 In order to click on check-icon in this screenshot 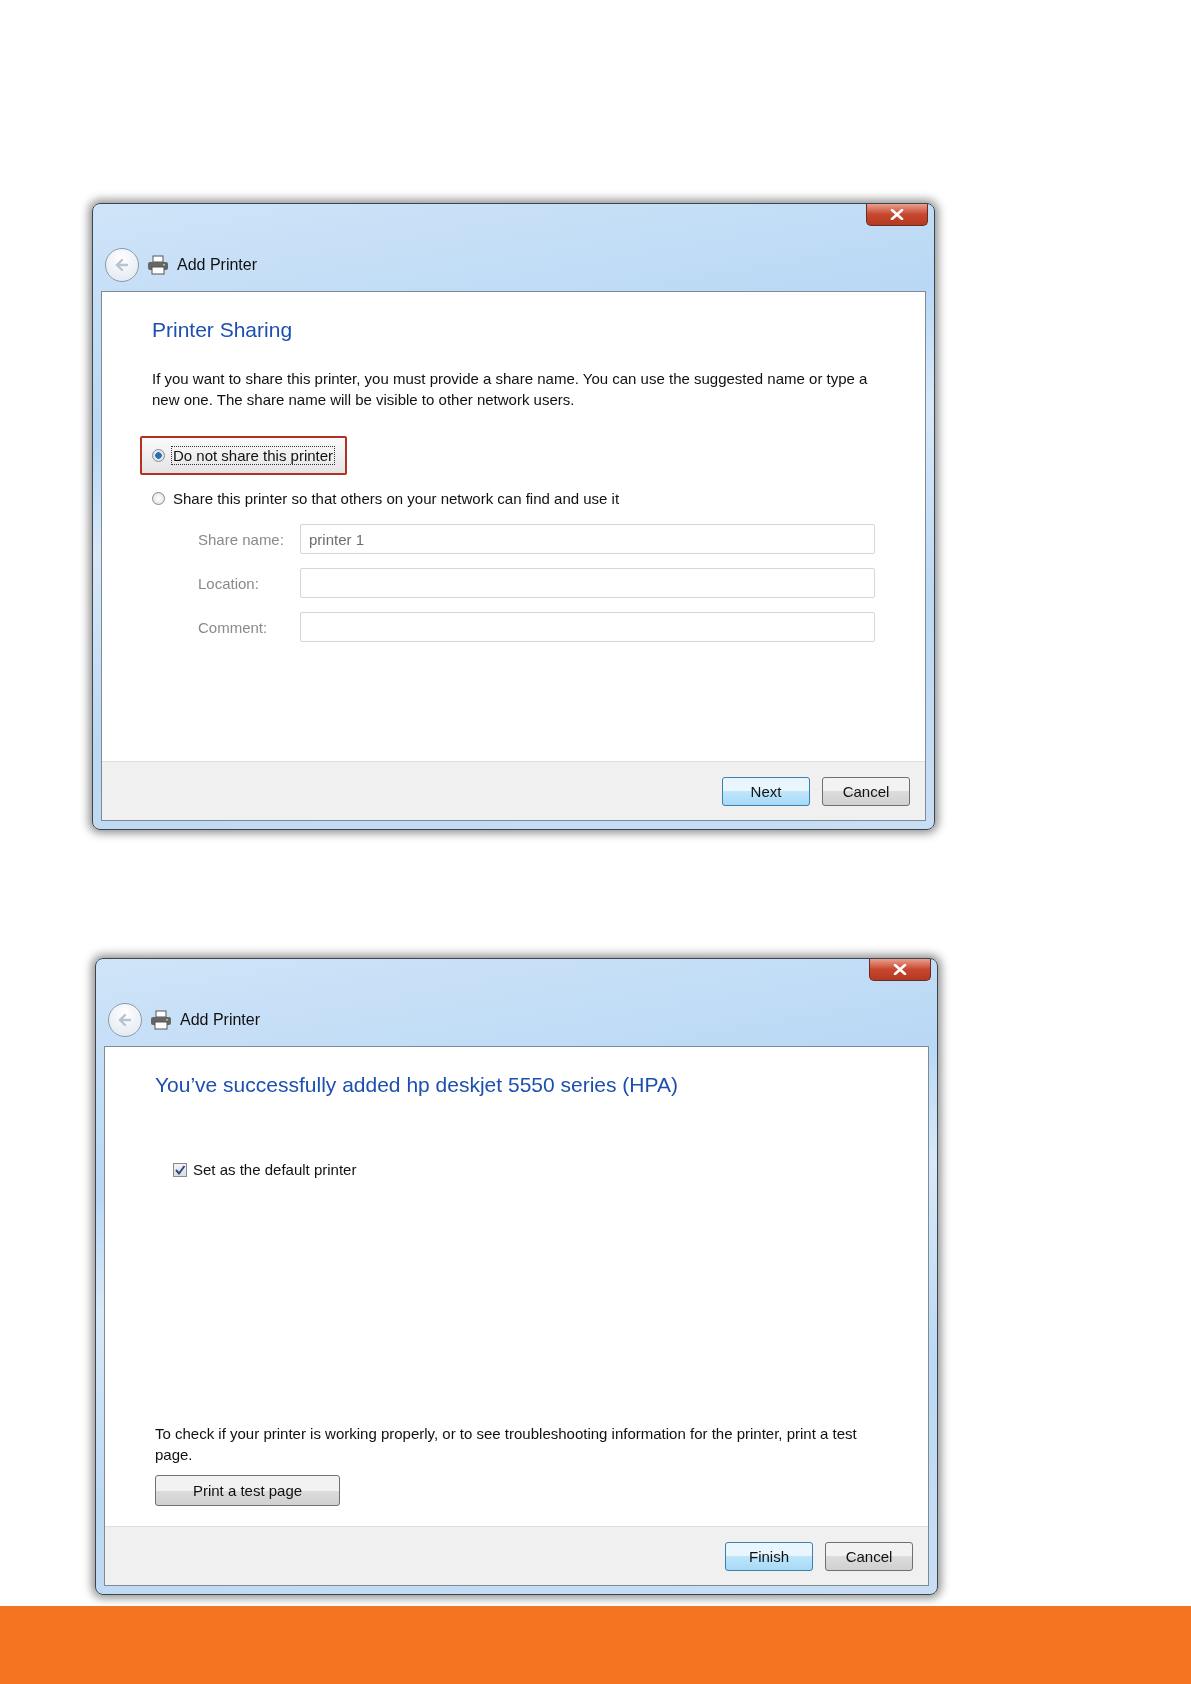, I will do `click(180, 1169)`.